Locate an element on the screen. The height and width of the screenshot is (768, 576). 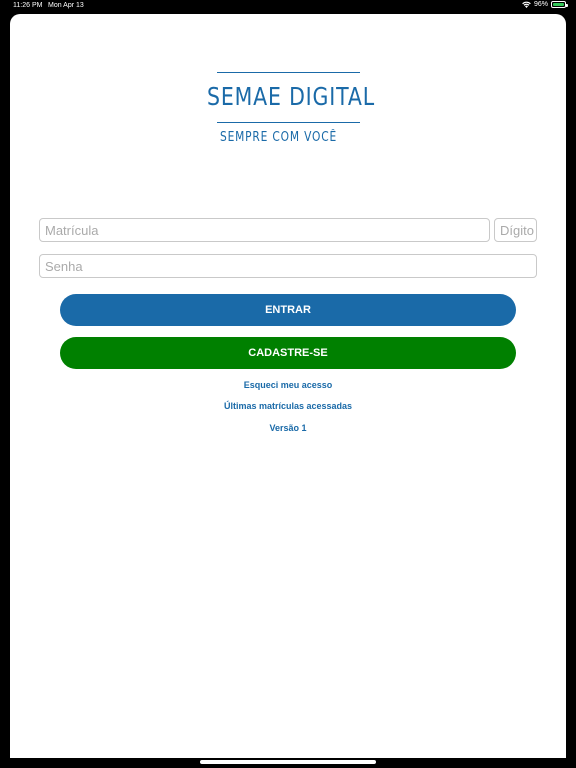
status-date: Mon Apr 13 is located at coordinates (66, 5).